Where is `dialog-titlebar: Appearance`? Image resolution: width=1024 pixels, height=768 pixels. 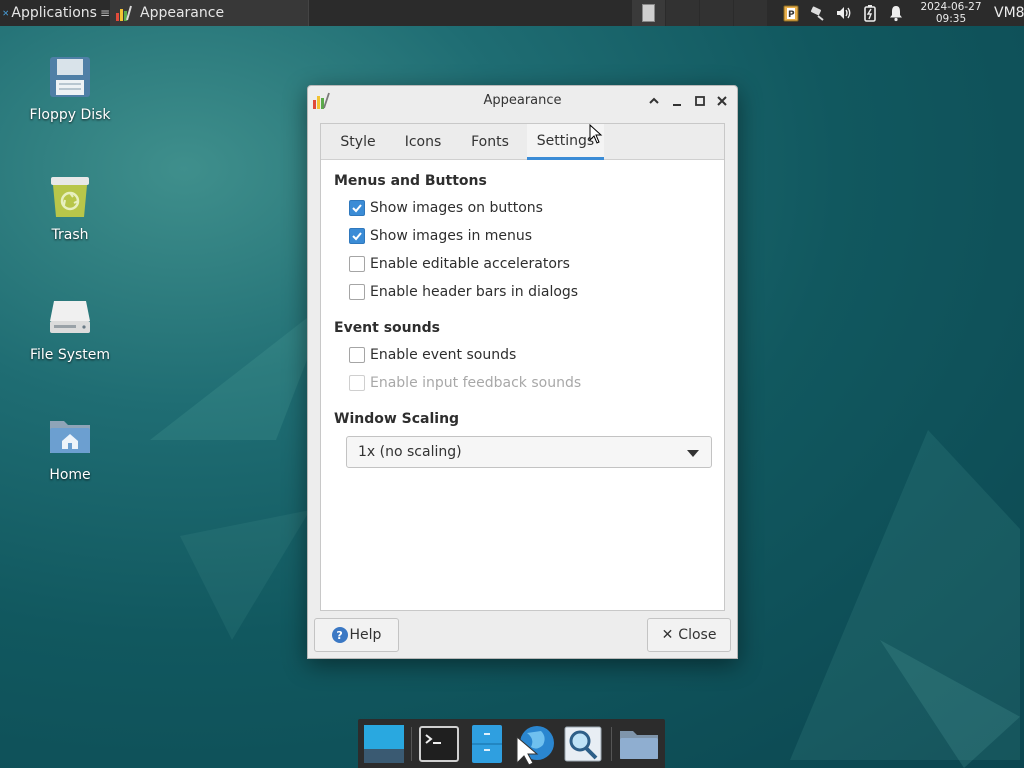 dialog-titlebar: Appearance is located at coordinates (522, 101).